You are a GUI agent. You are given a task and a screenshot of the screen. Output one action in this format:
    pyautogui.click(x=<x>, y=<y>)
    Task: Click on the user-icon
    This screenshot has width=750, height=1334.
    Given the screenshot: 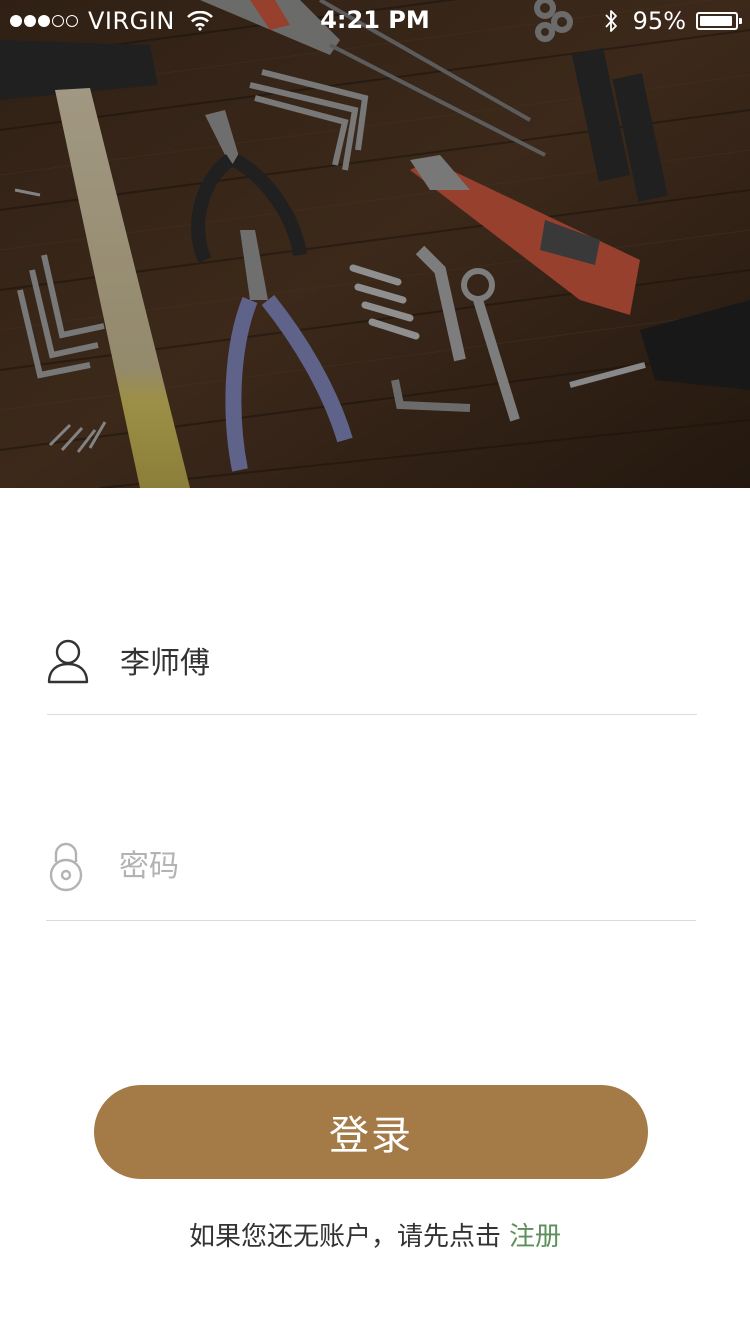 What is the action you would take?
    pyautogui.click(x=68, y=661)
    